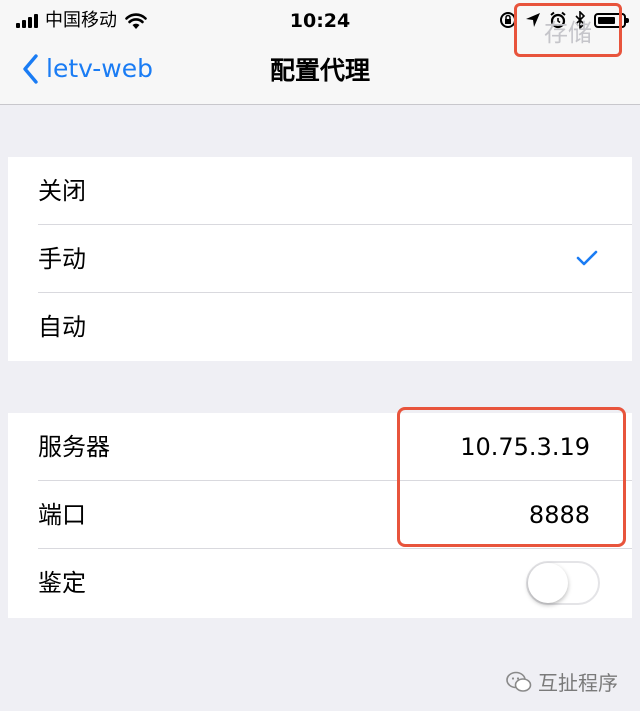  Describe the element at coordinates (320, 327) in the screenshot. I see `proxy-mode-auto: 自动` at that location.